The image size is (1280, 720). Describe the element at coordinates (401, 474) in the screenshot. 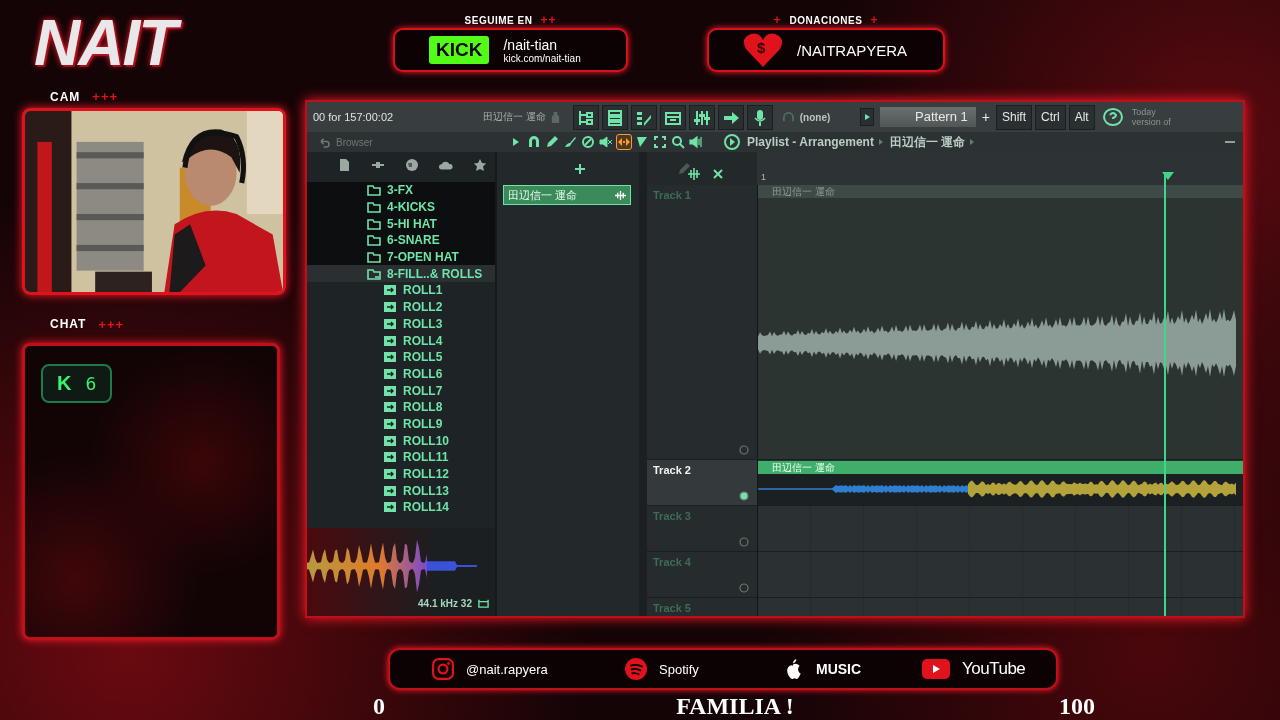

I see `browser-item: ROLL12` at that location.